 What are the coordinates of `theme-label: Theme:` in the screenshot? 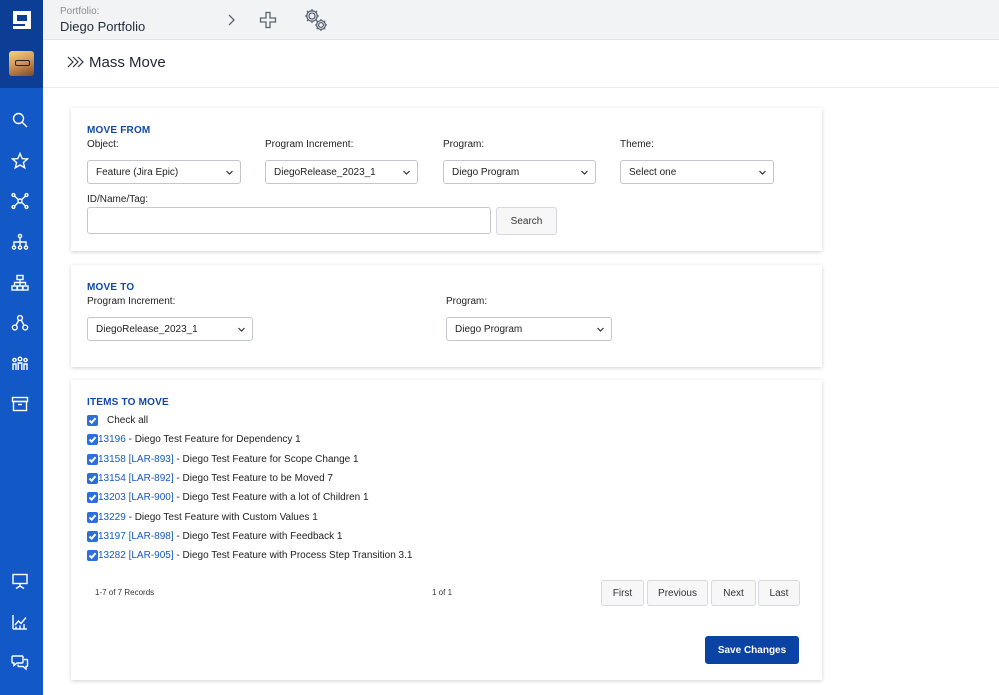 It's located at (637, 144).